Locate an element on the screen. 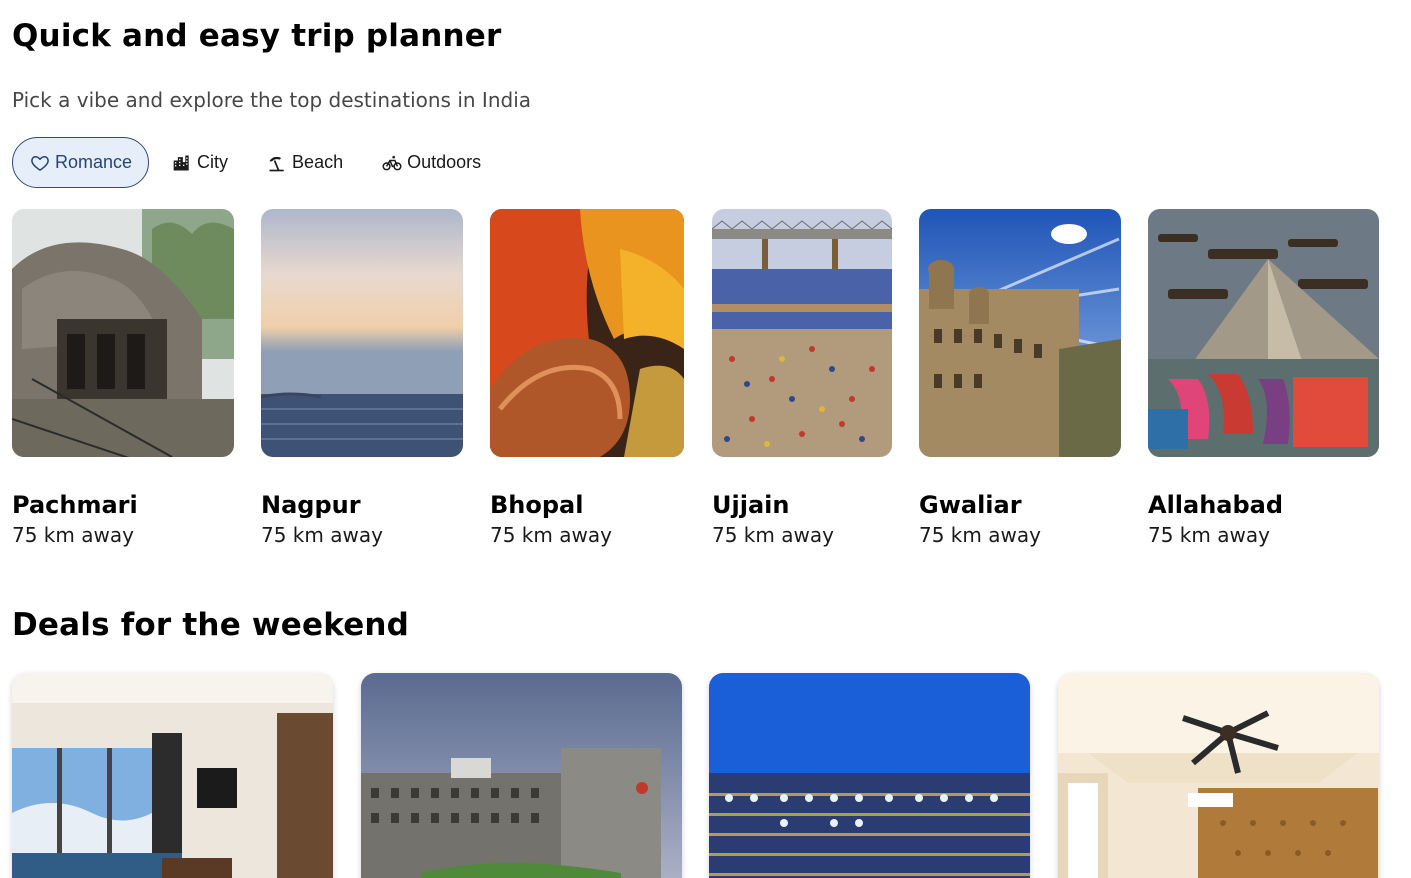  deal-card-hotel-room is located at coordinates (172, 775).